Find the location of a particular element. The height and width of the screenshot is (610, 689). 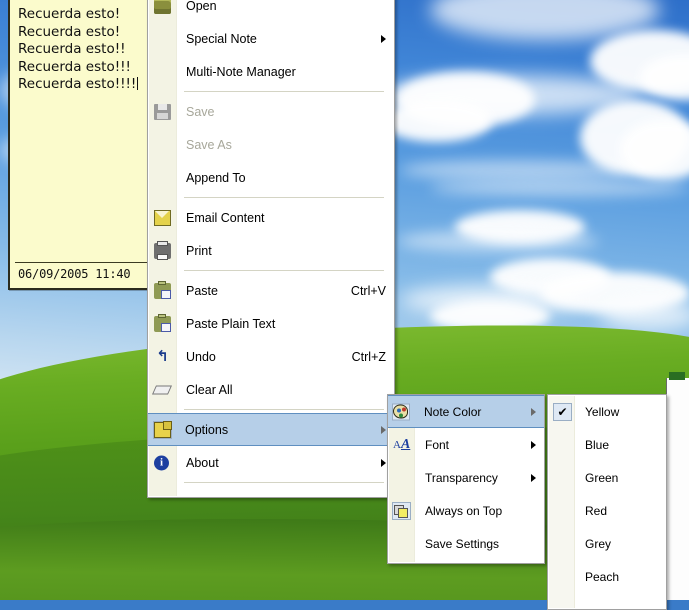

menu-item-append-to: Append To is located at coordinates (271, 177).